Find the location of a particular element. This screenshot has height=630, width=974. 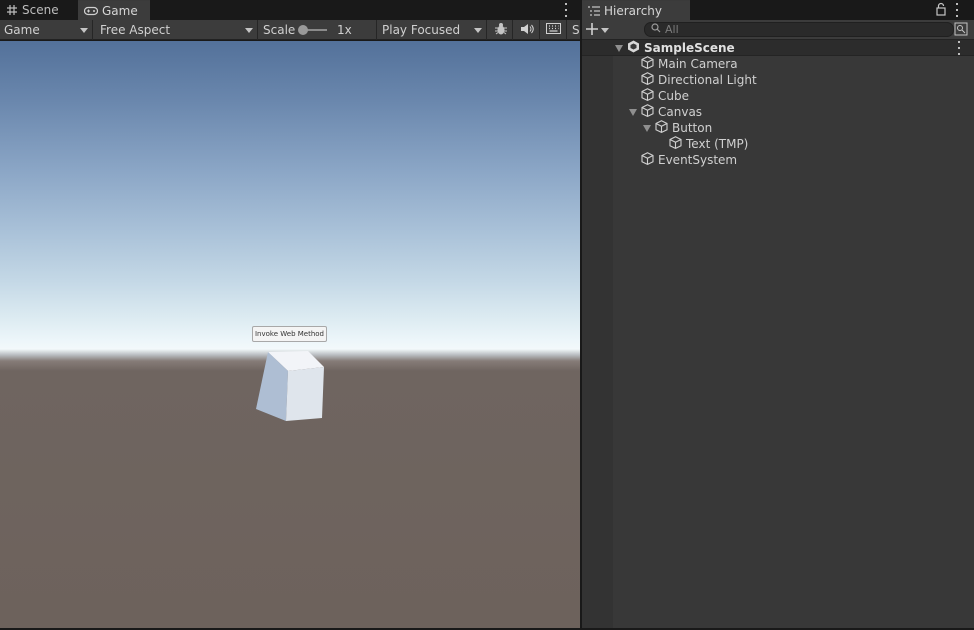

hierarchy-item-cube: Cube is located at coordinates (665, 96).